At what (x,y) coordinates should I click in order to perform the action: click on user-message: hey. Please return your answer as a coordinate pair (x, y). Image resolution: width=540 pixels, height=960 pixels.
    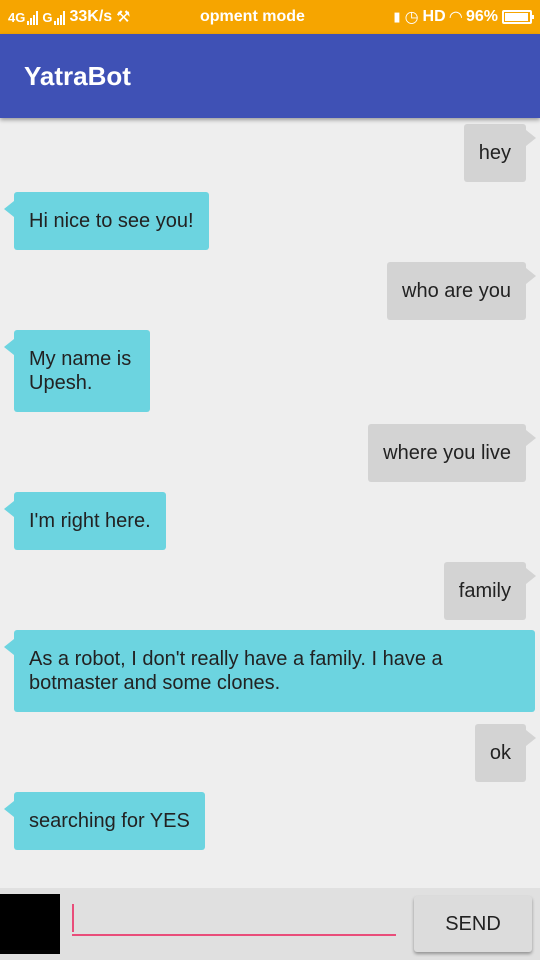
    Looking at the image, I should click on (500, 153).